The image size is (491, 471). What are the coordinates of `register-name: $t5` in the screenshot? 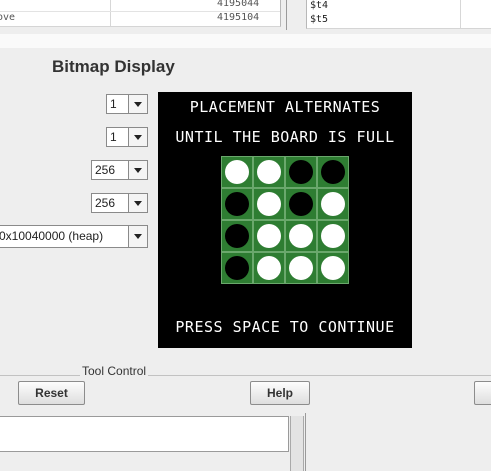 It's located at (319, 19).